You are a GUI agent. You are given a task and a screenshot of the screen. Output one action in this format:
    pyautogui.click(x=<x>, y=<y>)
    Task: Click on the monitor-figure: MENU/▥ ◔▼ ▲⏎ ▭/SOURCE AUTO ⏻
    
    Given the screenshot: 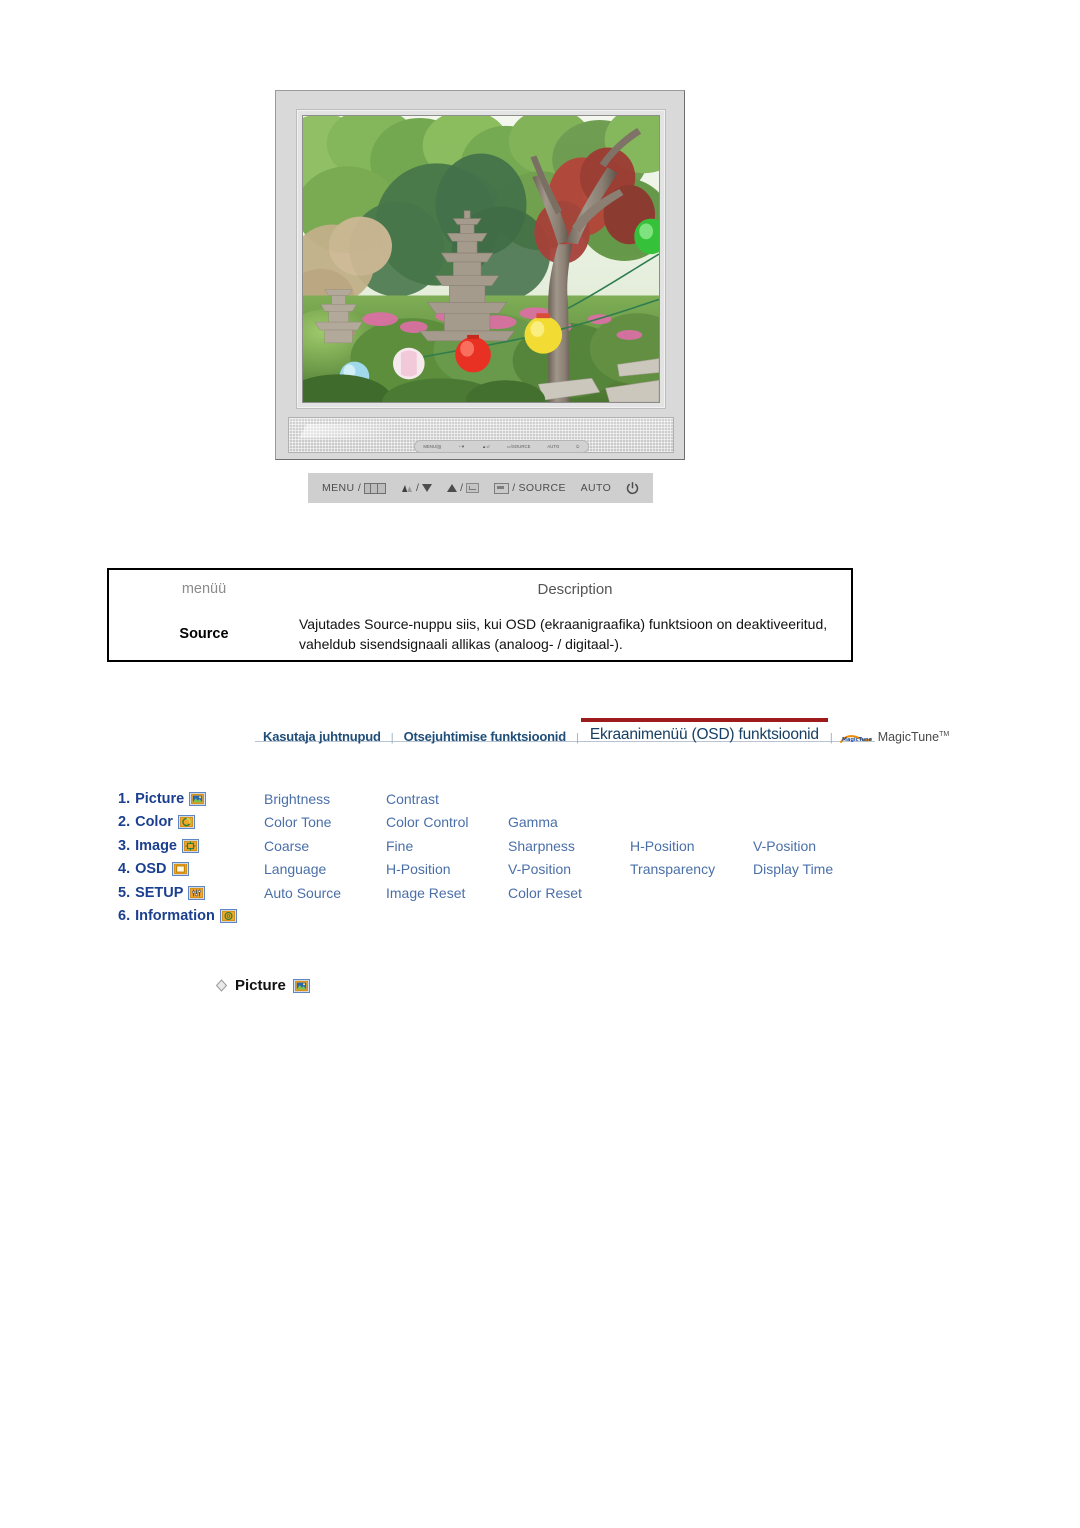 What is the action you would take?
    pyautogui.click(x=480, y=275)
    